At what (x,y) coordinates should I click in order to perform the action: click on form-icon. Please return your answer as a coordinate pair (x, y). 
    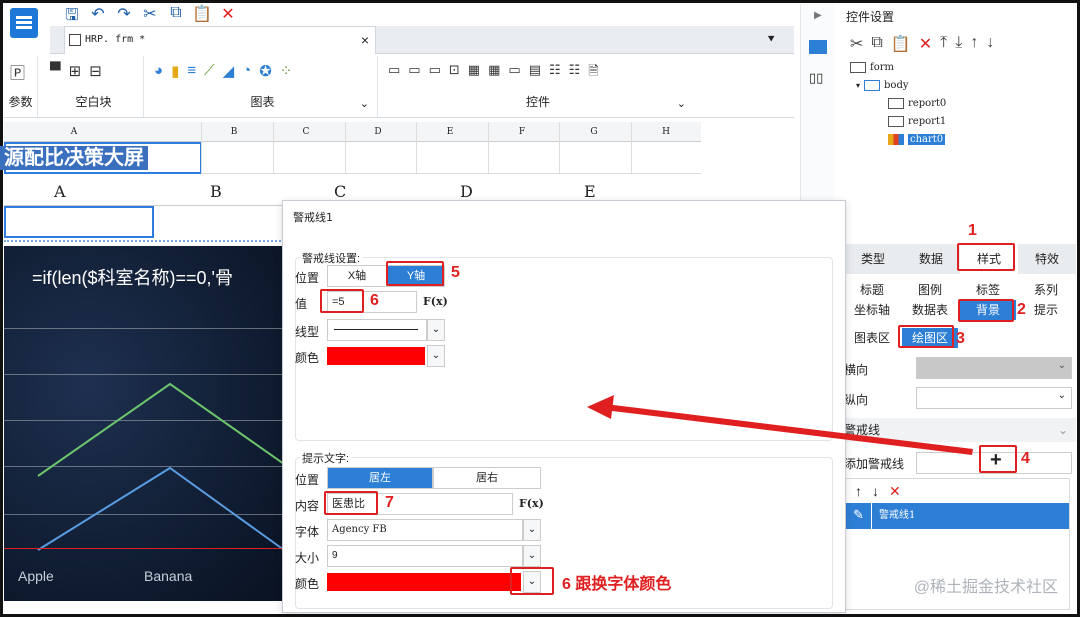
    Looking at the image, I should click on (858, 67).